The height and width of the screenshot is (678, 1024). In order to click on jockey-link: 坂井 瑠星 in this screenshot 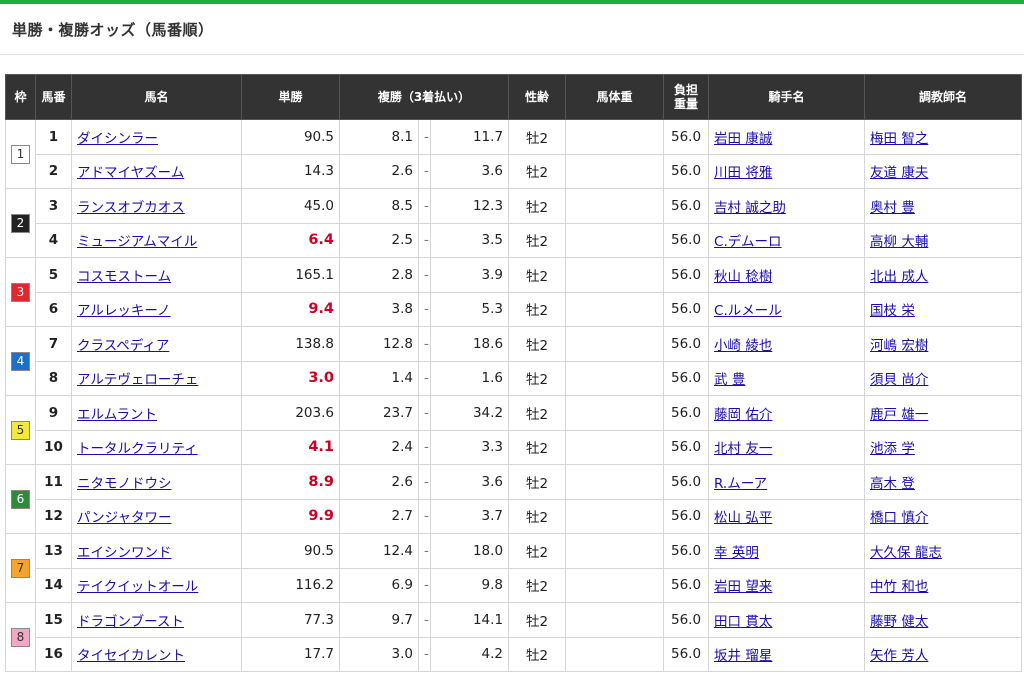, I will do `click(743, 656)`.